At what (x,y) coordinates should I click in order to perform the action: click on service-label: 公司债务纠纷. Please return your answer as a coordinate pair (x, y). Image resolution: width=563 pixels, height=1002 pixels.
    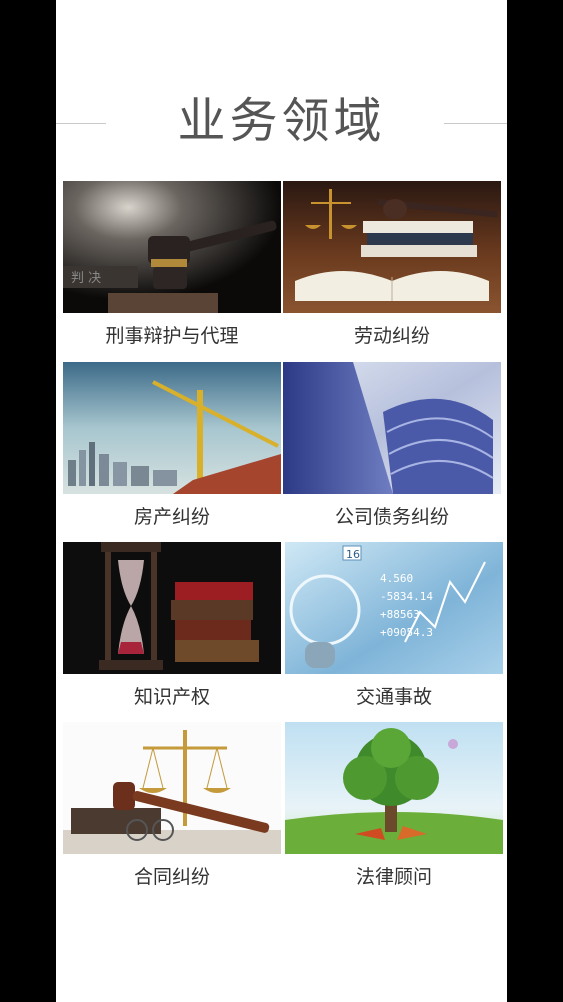
    Looking at the image, I should click on (391, 517).